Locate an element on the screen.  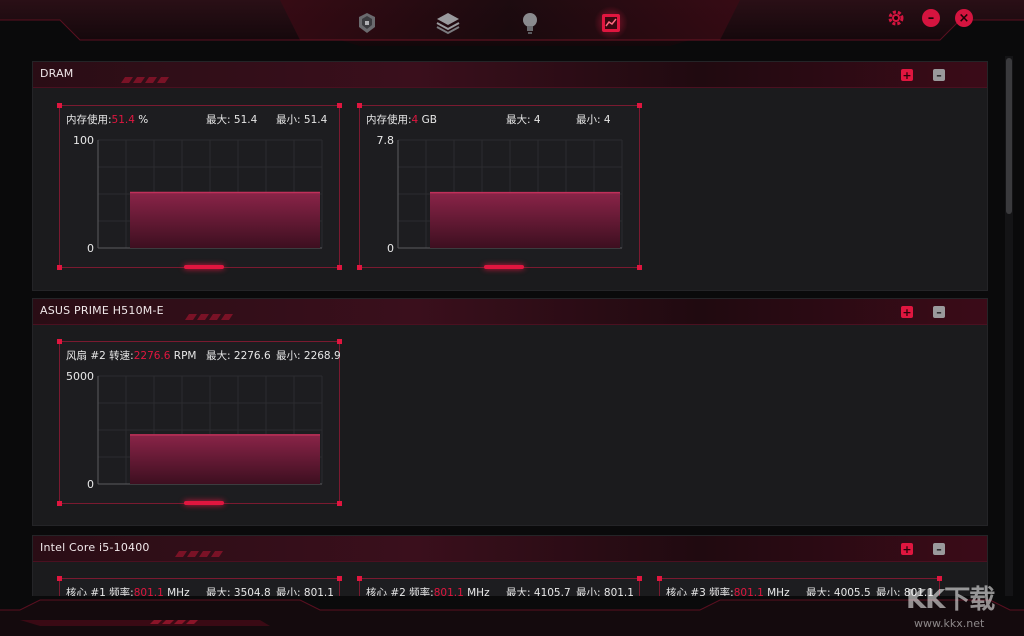
nav-monitor is located at coordinates (611, 23).